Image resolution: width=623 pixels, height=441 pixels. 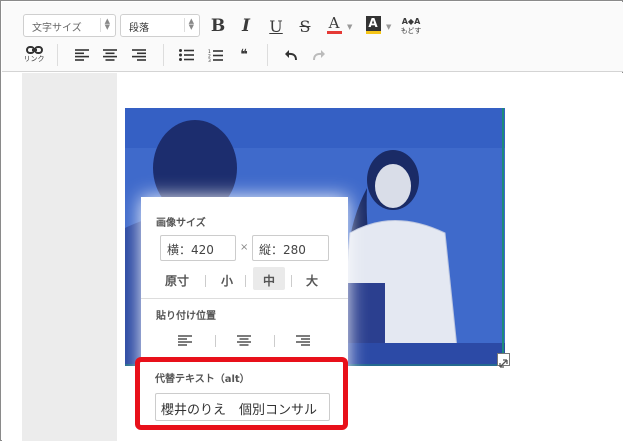 What do you see at coordinates (69, 257) in the screenshot?
I see `editor-gutter` at bounding box center [69, 257].